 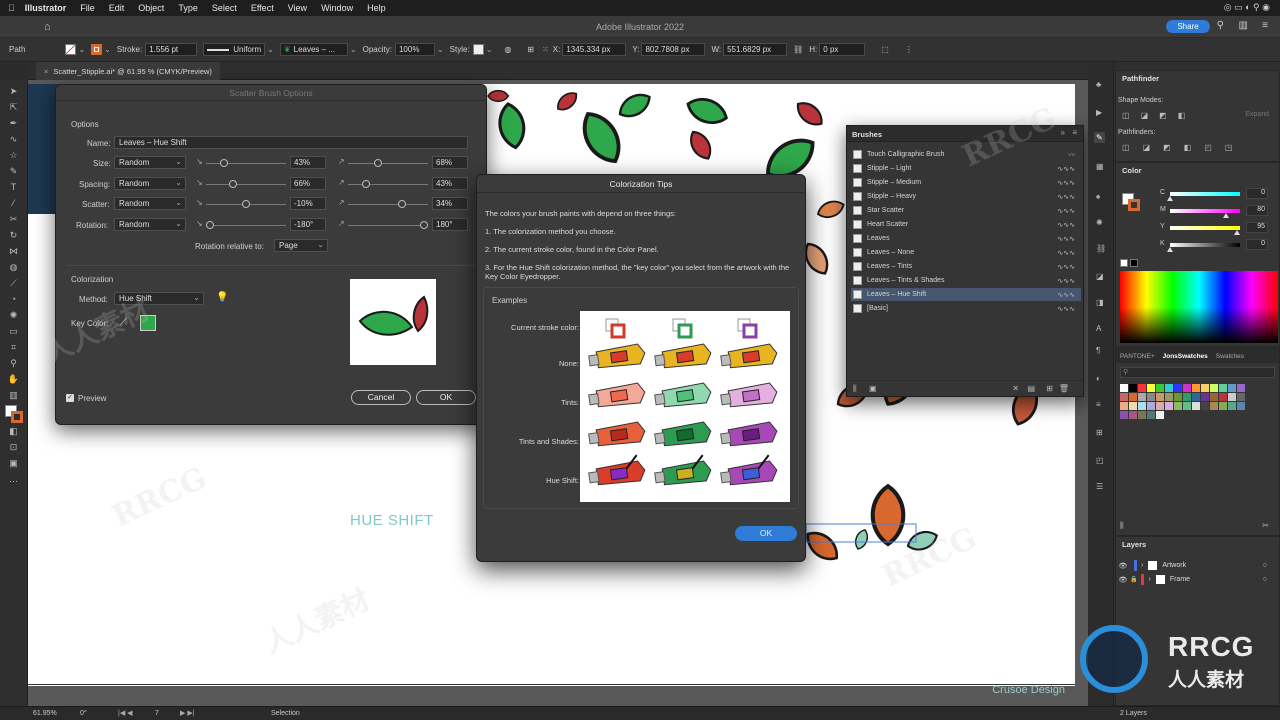 What do you see at coordinates (150, 183) in the screenshot?
I see `spacing-mode-select: Random ⌄` at bounding box center [150, 183].